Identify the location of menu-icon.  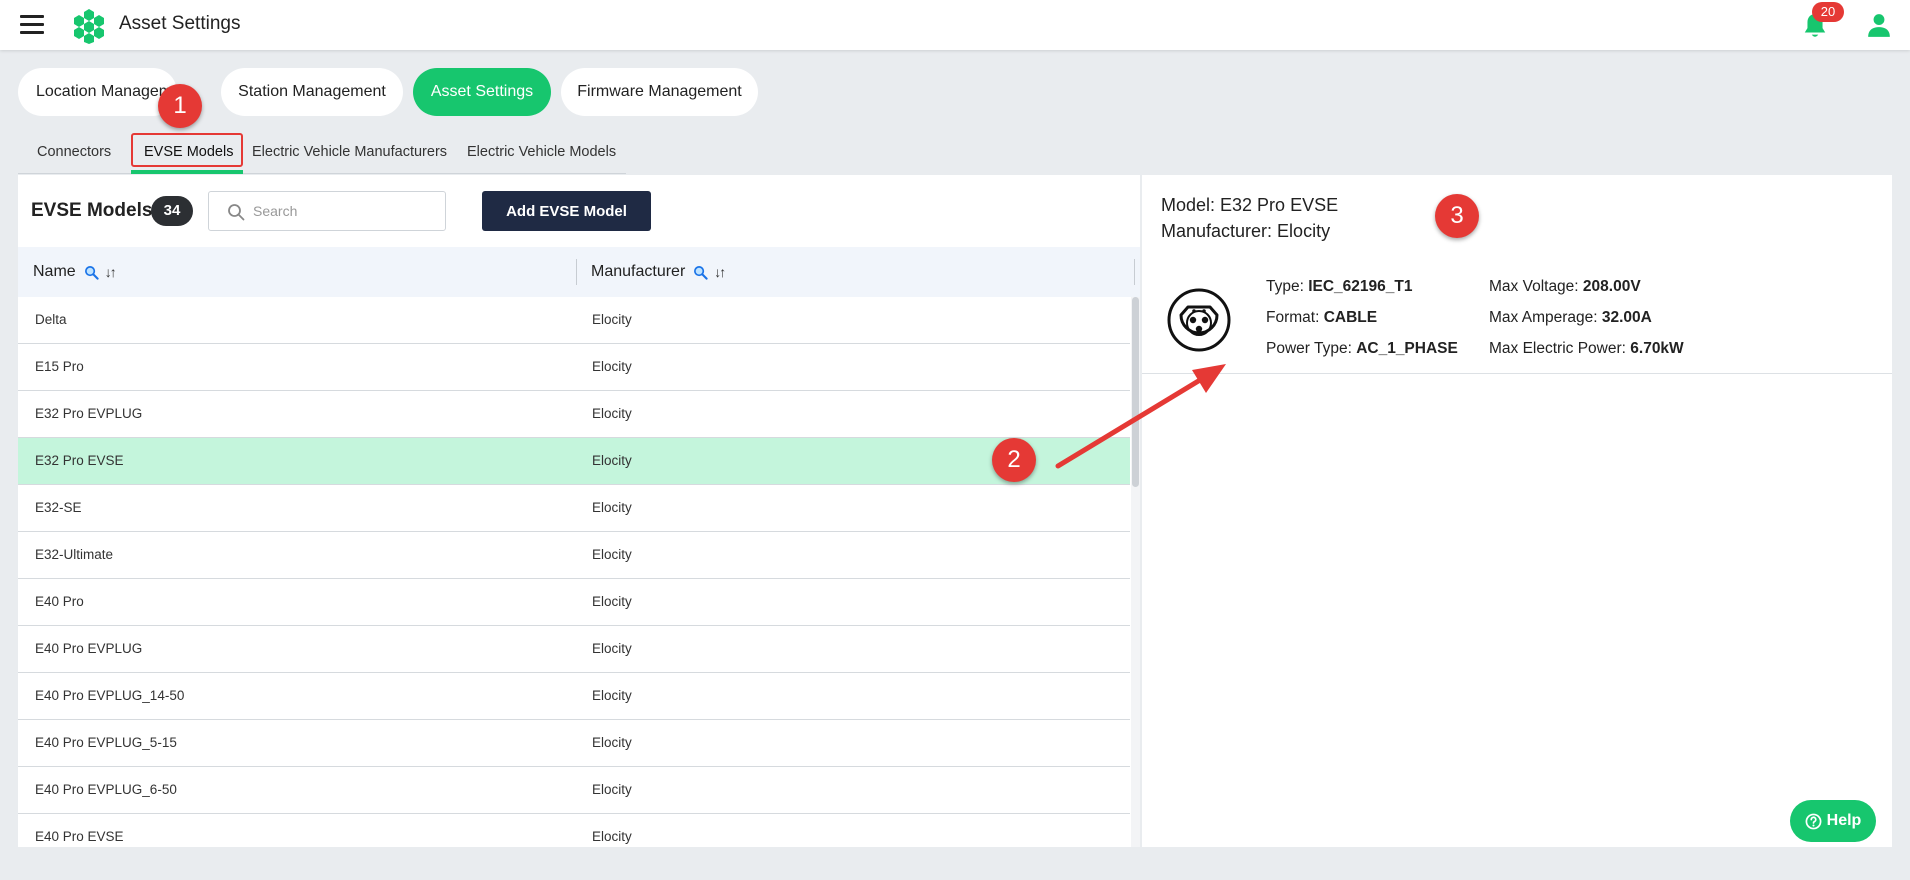
(32, 25).